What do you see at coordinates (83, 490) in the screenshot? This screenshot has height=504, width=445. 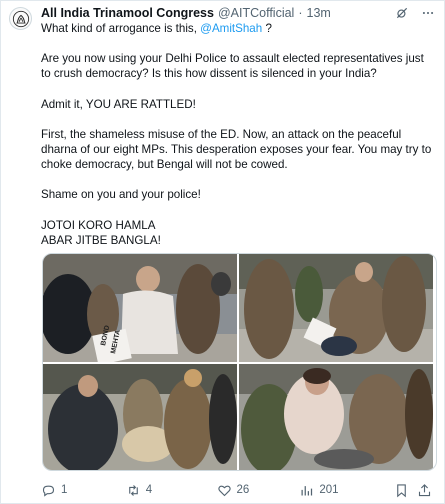 I see `reply-button: 1` at bounding box center [83, 490].